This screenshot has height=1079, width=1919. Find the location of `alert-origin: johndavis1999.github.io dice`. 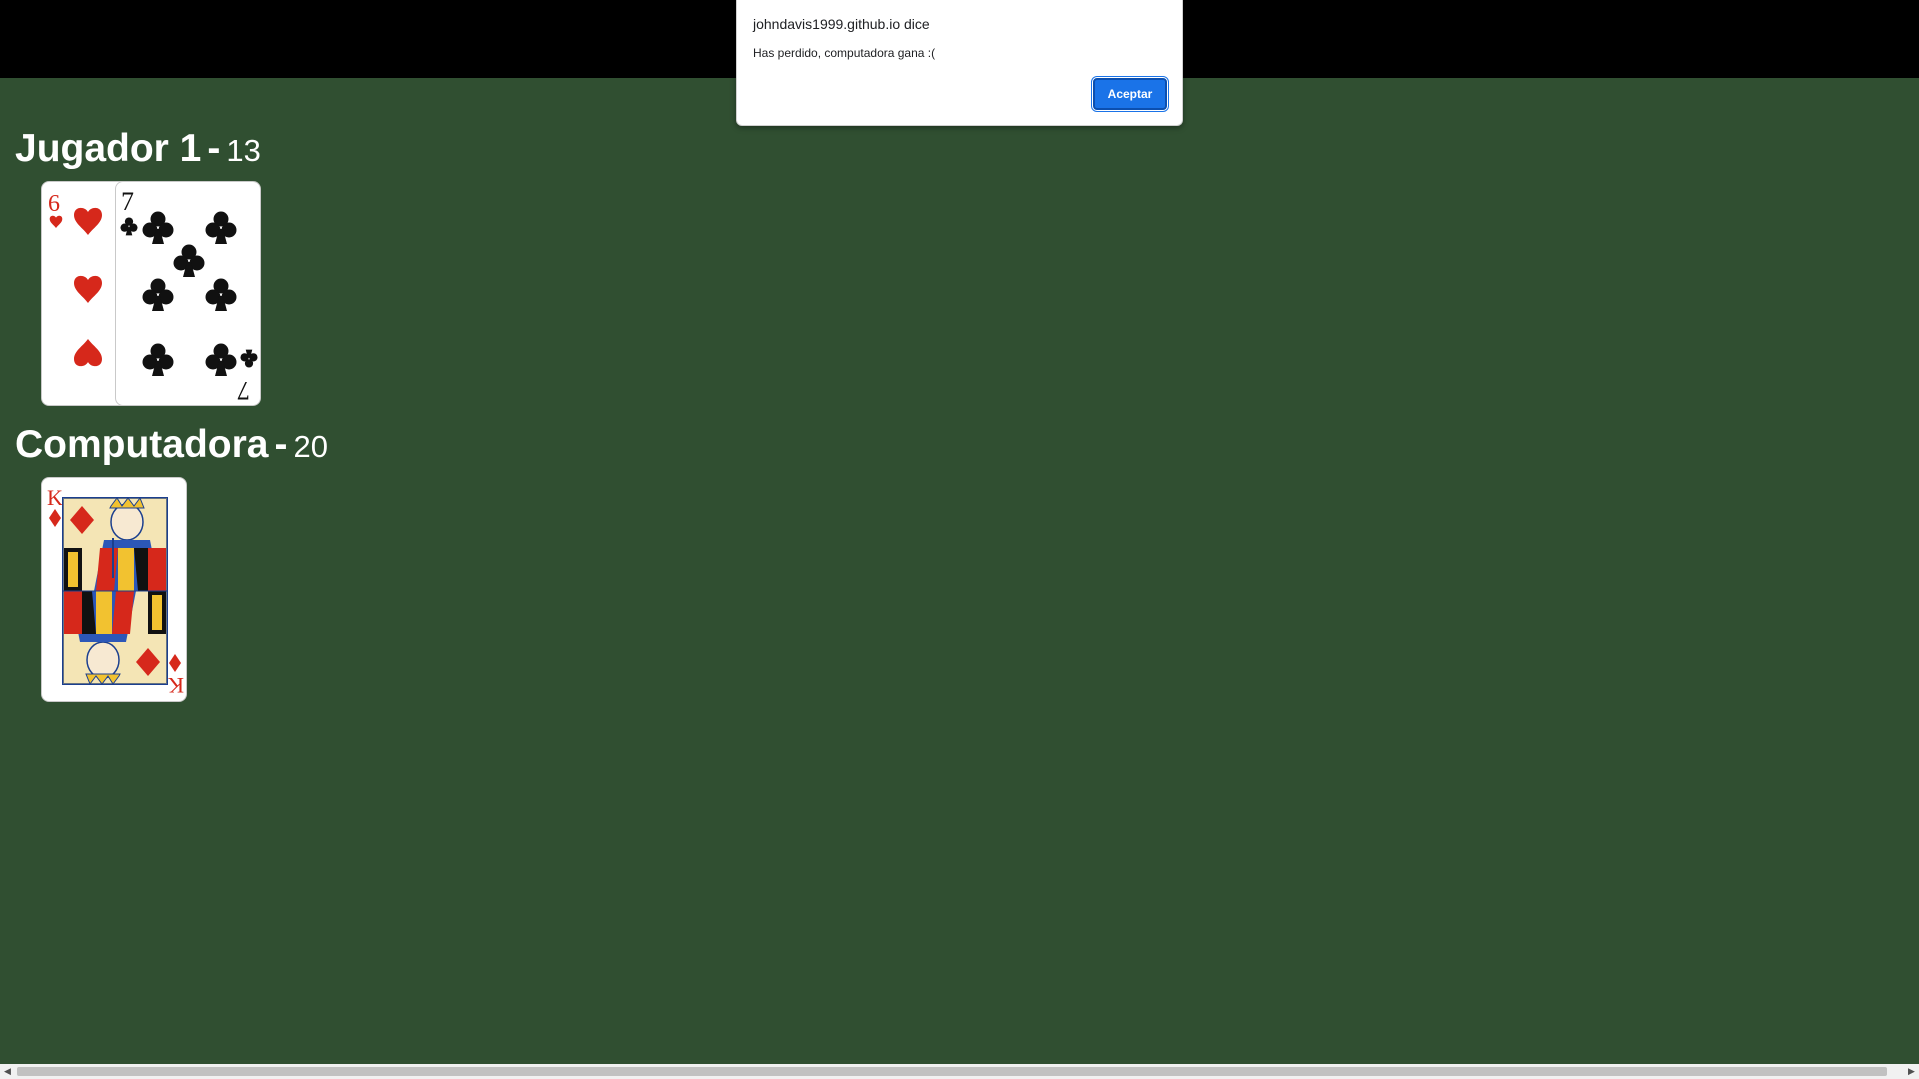

alert-origin: johndavis1999.github.io dice is located at coordinates (841, 24).